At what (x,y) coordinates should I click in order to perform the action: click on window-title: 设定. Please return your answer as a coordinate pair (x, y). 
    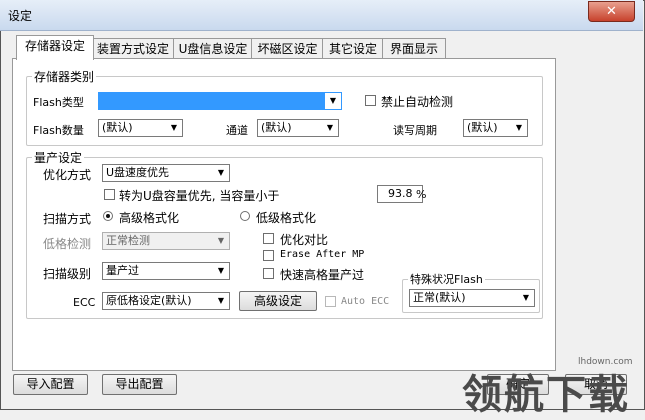
    Looking at the image, I should click on (20, 16).